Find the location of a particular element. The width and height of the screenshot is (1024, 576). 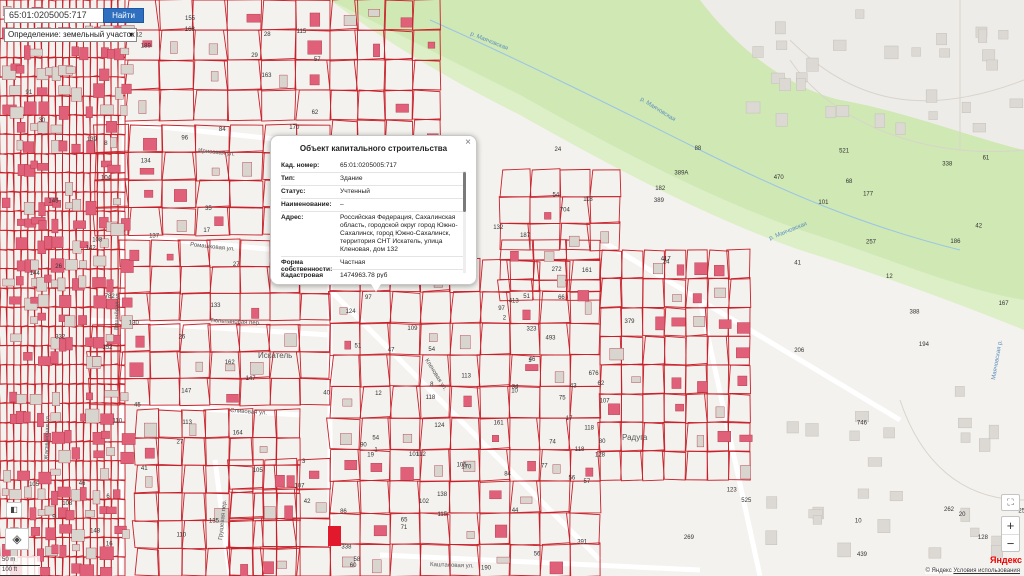

popup-row-key: Статус: is located at coordinates (293, 191).